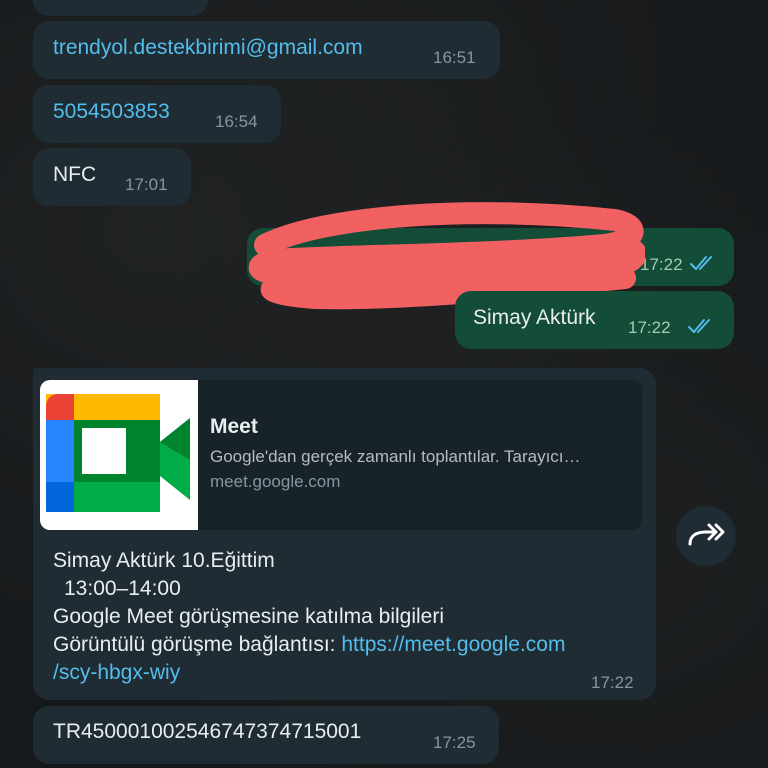  Describe the element at coordinates (112, 177) in the screenshot. I see `message-bubble-nfc: NFC 17:01` at that location.